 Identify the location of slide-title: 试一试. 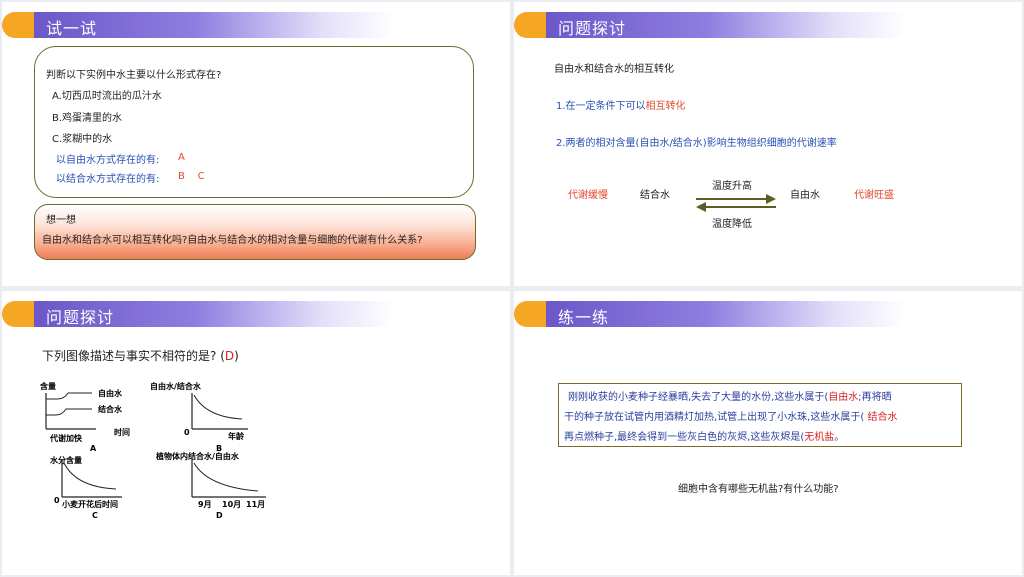
(72, 28).